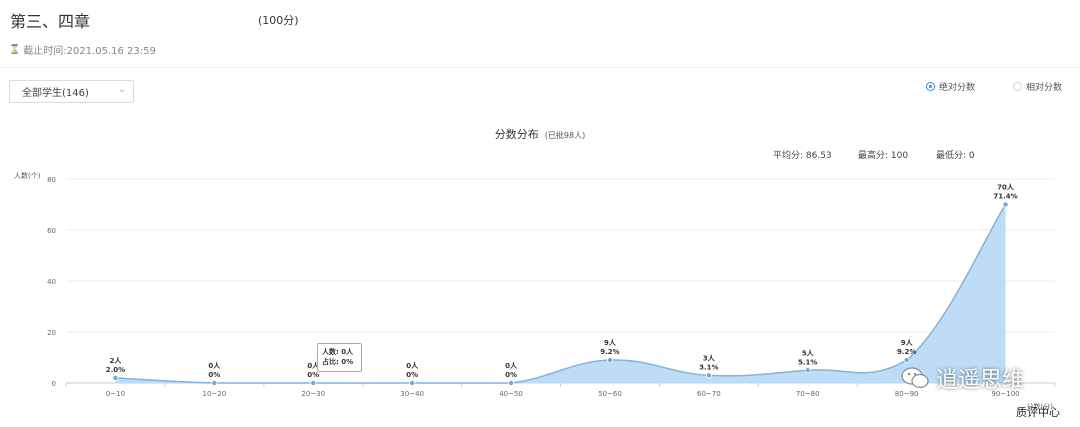  Describe the element at coordinates (51, 231) in the screenshot. I see `y-tick-label: 60` at that location.